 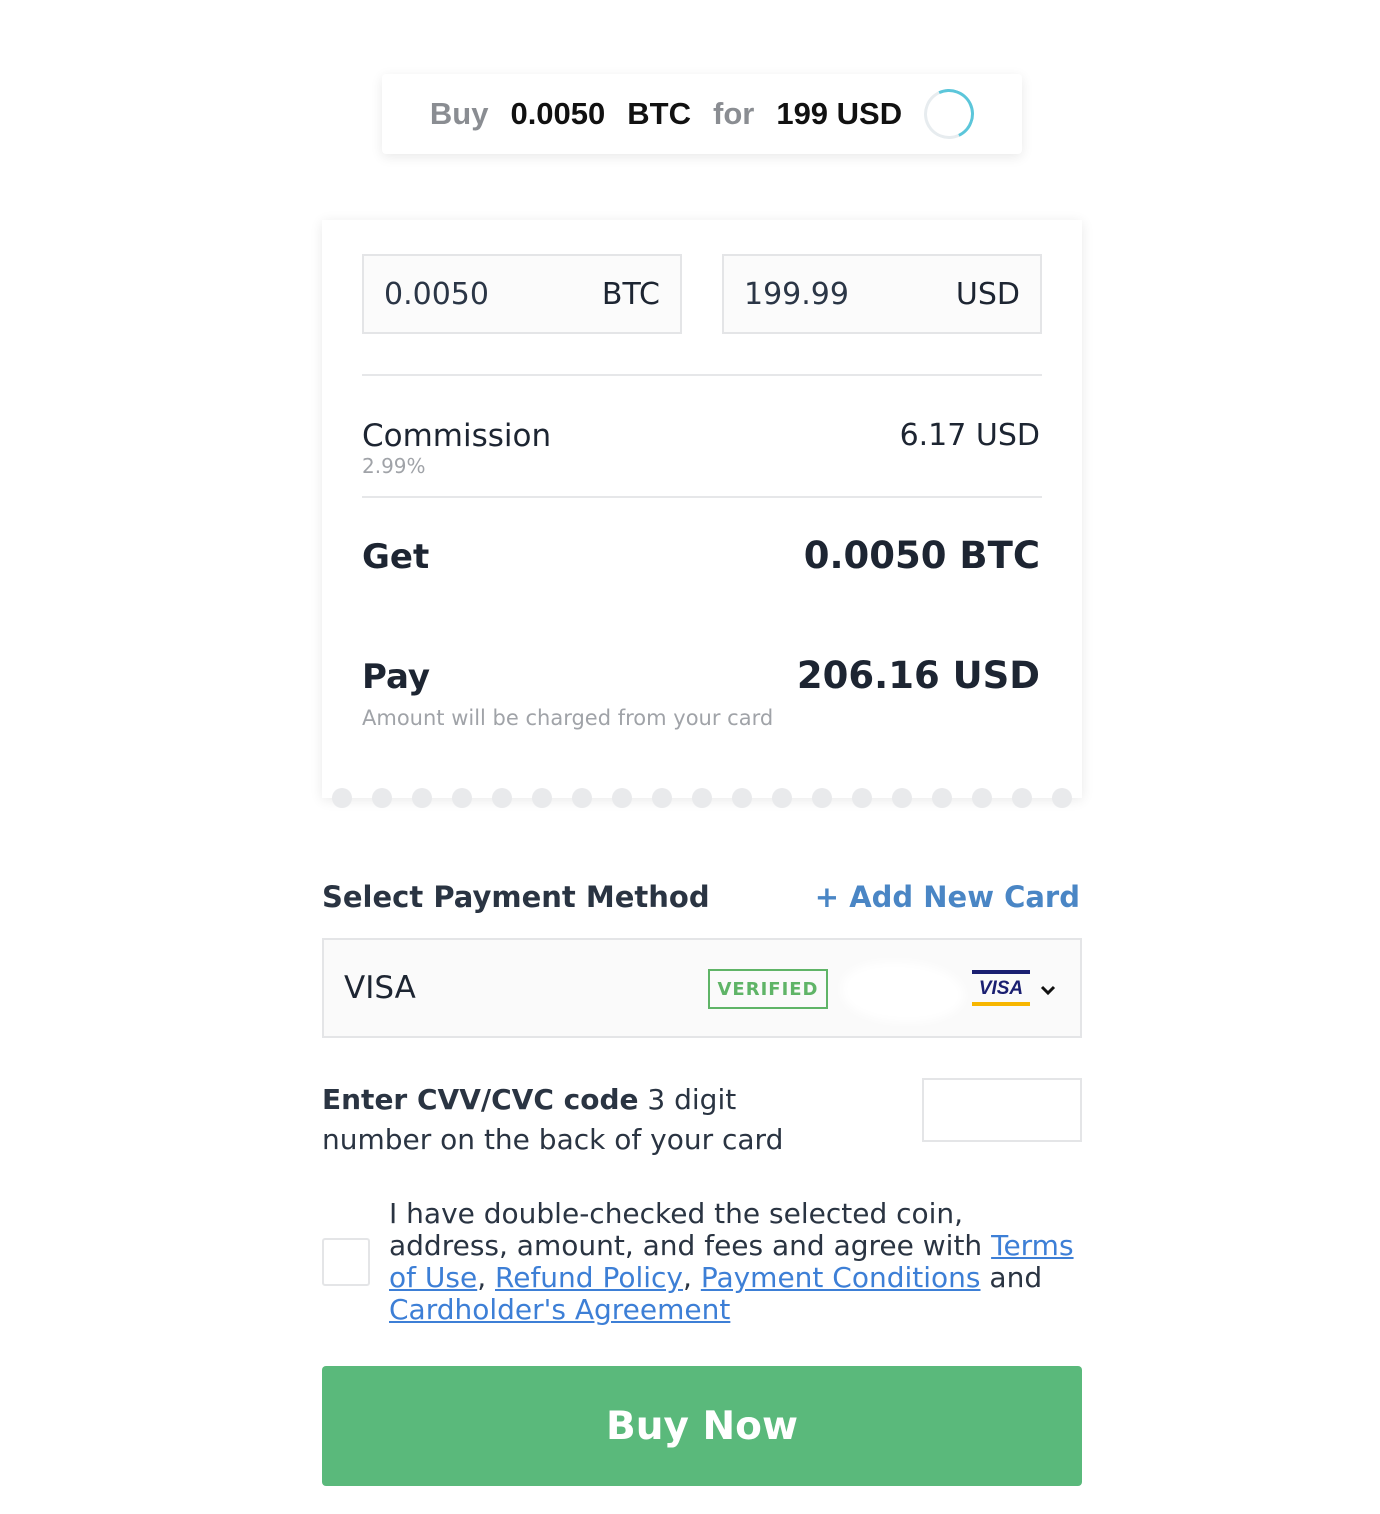 I want to click on summary-buy-word: Buy, so click(x=459, y=113).